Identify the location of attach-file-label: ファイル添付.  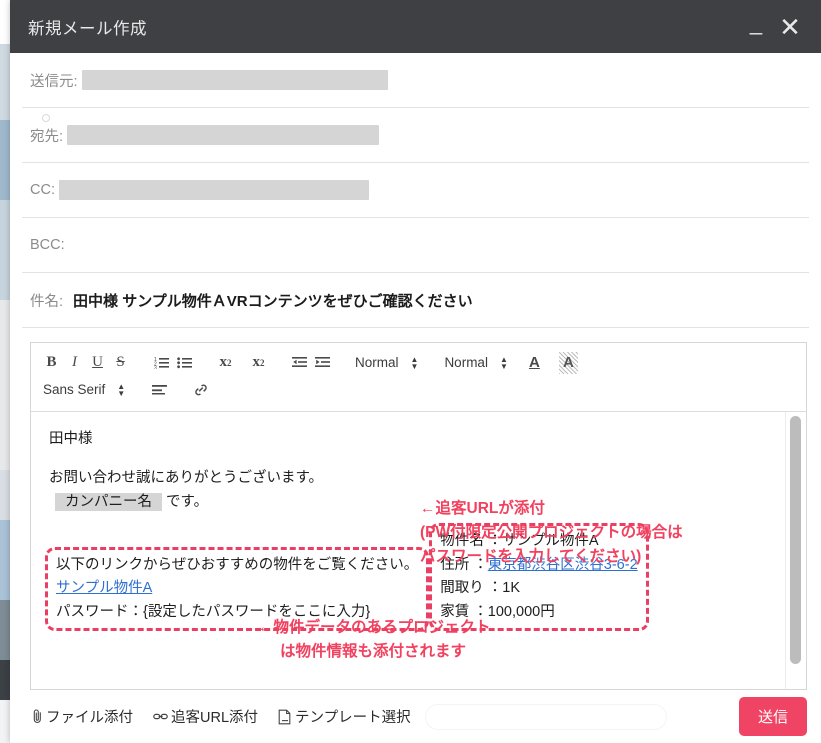
(89, 718).